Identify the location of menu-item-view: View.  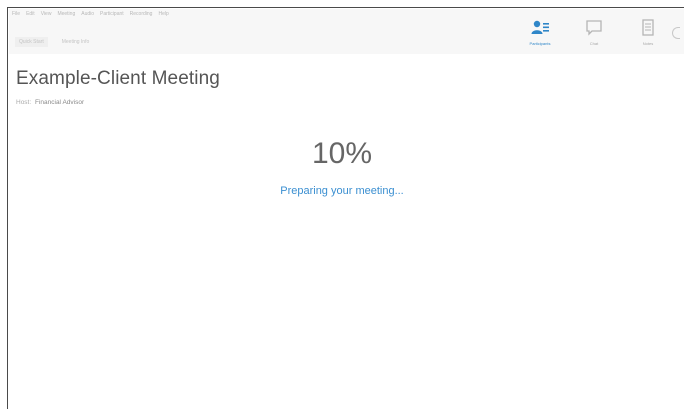
(46, 14).